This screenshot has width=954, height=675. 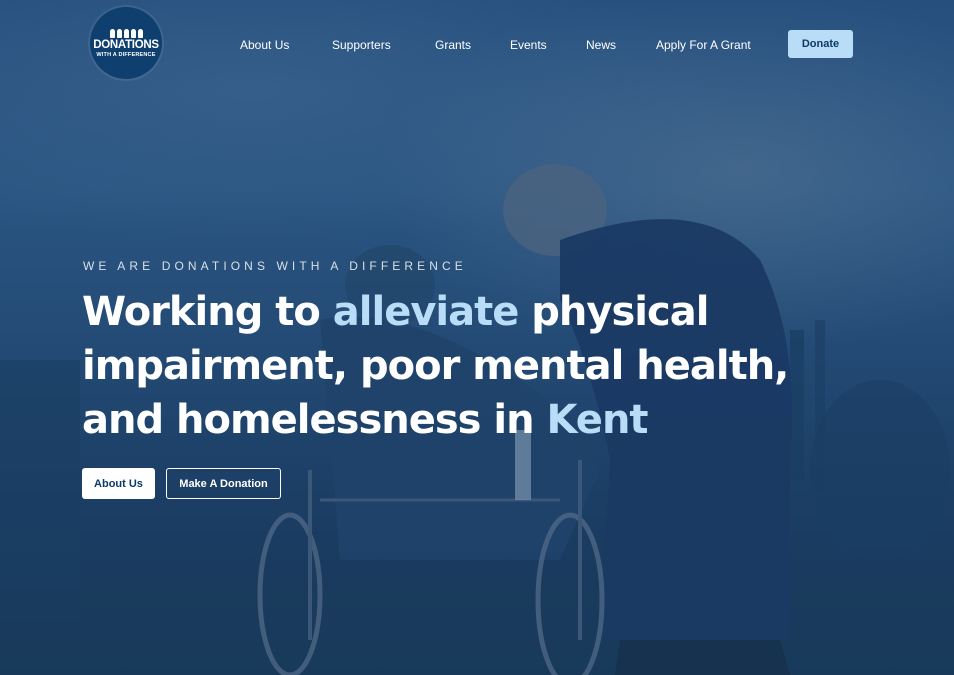 What do you see at coordinates (820, 44) in the screenshot?
I see `donate-button: Donate` at bounding box center [820, 44].